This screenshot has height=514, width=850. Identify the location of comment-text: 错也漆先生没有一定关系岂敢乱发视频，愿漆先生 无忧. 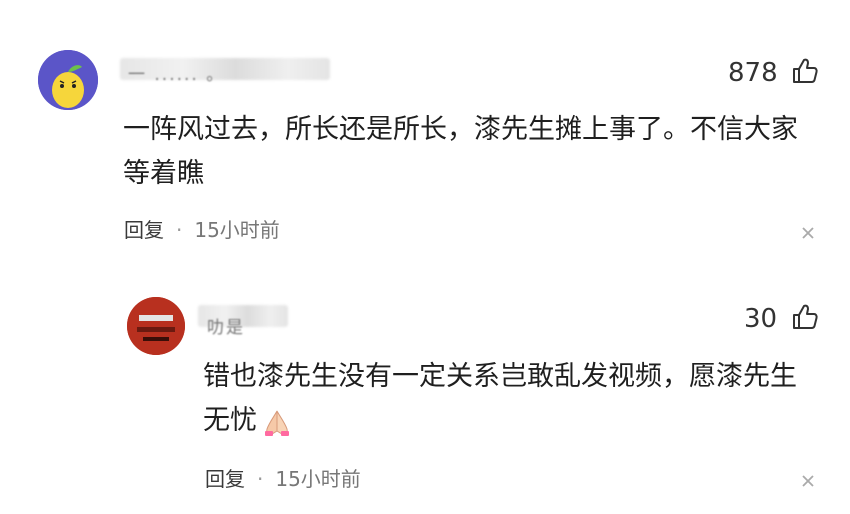
(518, 399).